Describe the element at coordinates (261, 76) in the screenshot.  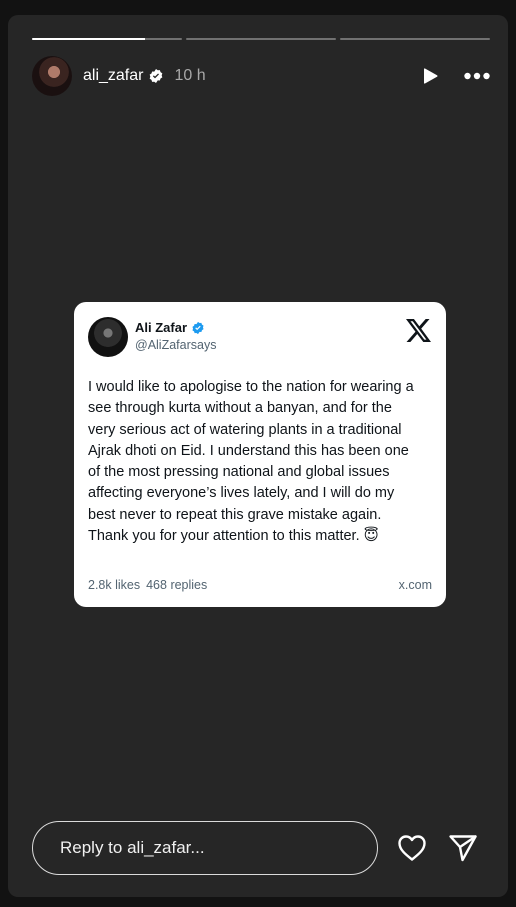
I see `story-header: ali_zafar 10 h` at that location.